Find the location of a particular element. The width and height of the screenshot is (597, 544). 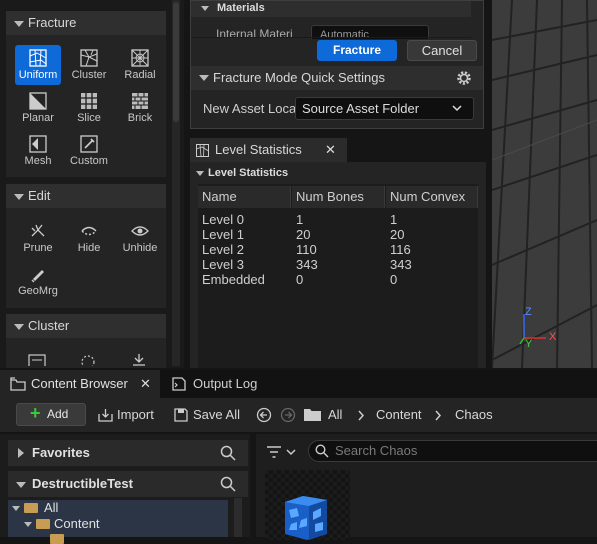

favorites-header: Favorites is located at coordinates (128, 453).